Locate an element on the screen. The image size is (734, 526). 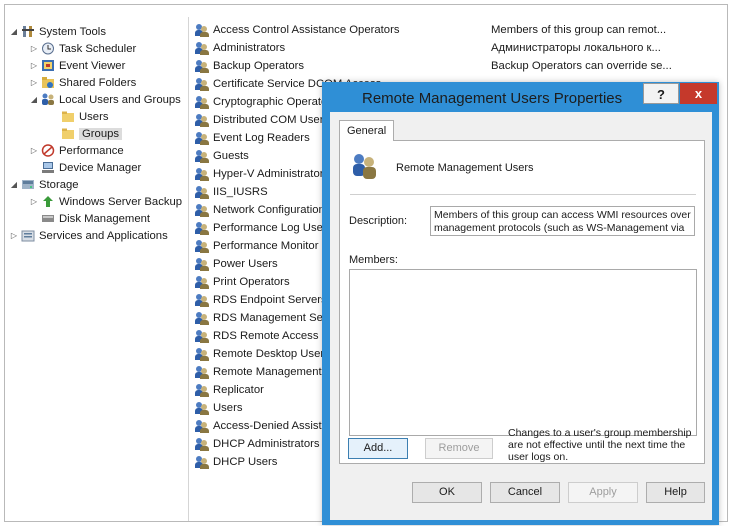
event-viewer-icon is located at coordinates (48, 65).